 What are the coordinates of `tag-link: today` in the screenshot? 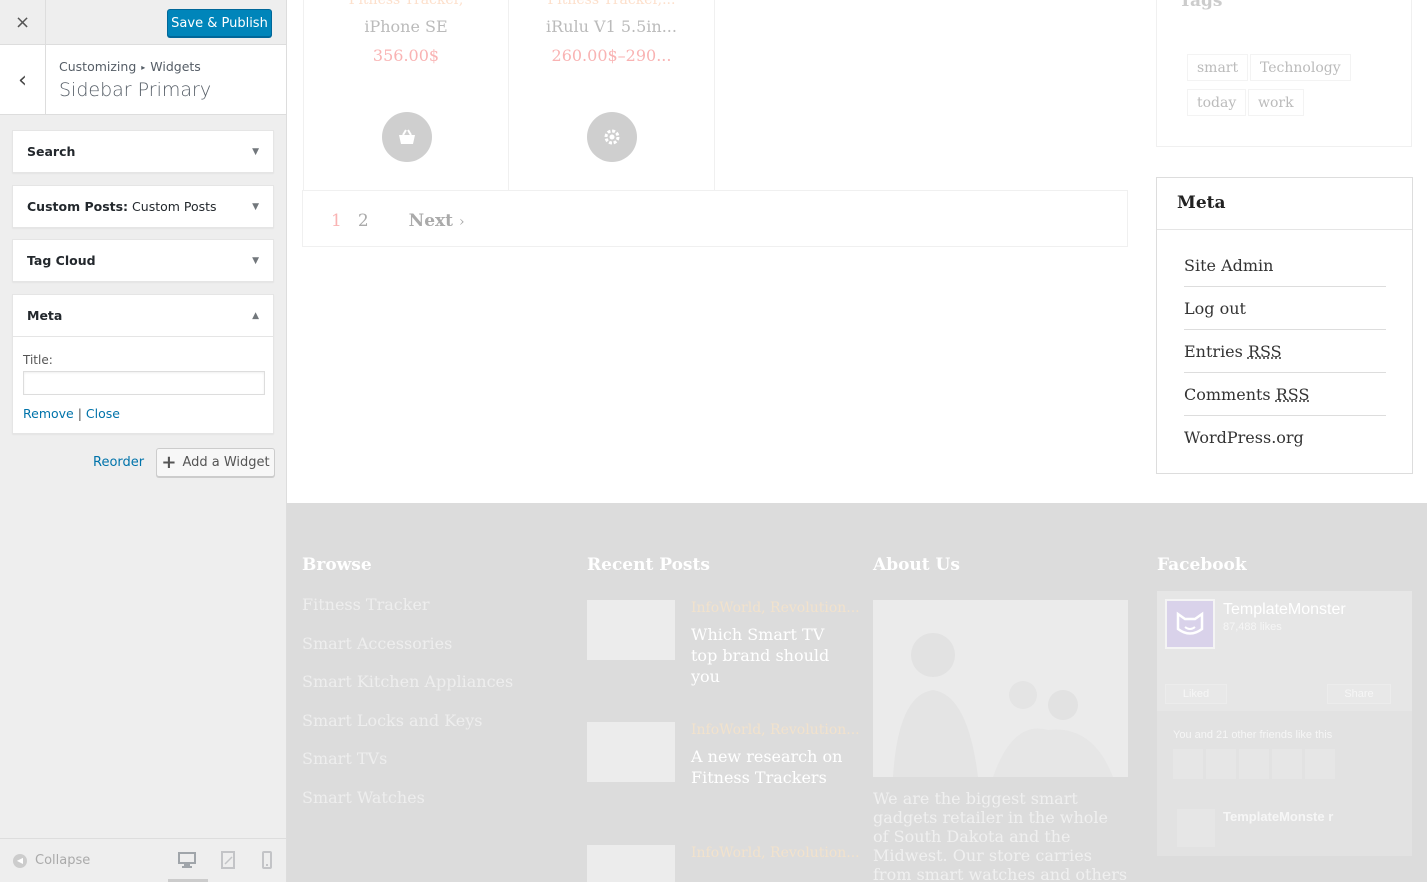 It's located at (1217, 102).